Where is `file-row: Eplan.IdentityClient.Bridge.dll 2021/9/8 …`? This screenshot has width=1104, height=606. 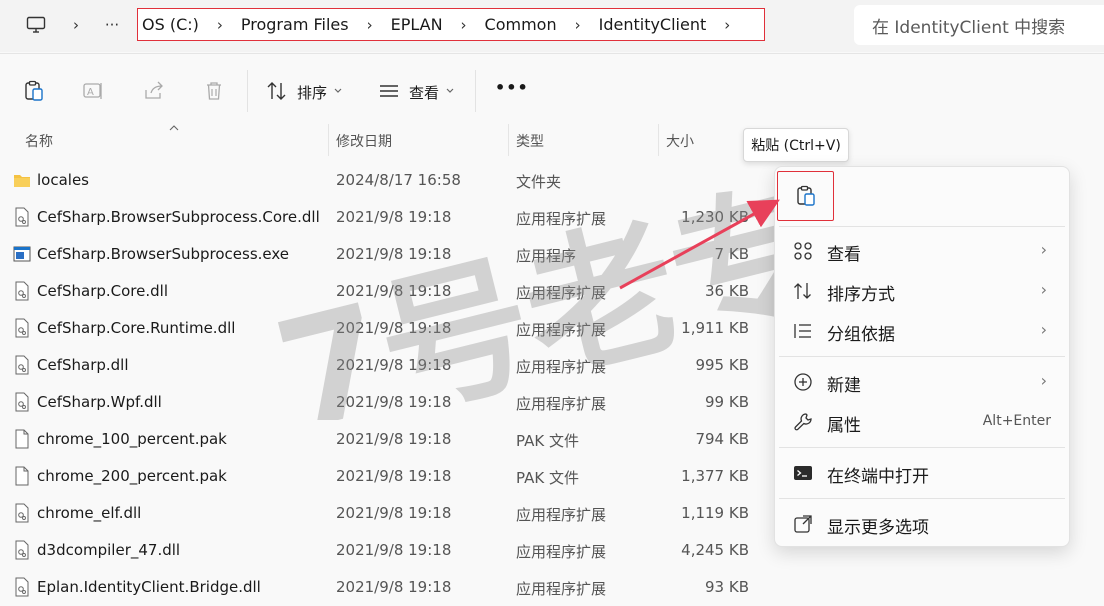
file-row: Eplan.IdentityClient.Bridge.dll 2021/9/8 … is located at coordinates (385, 587).